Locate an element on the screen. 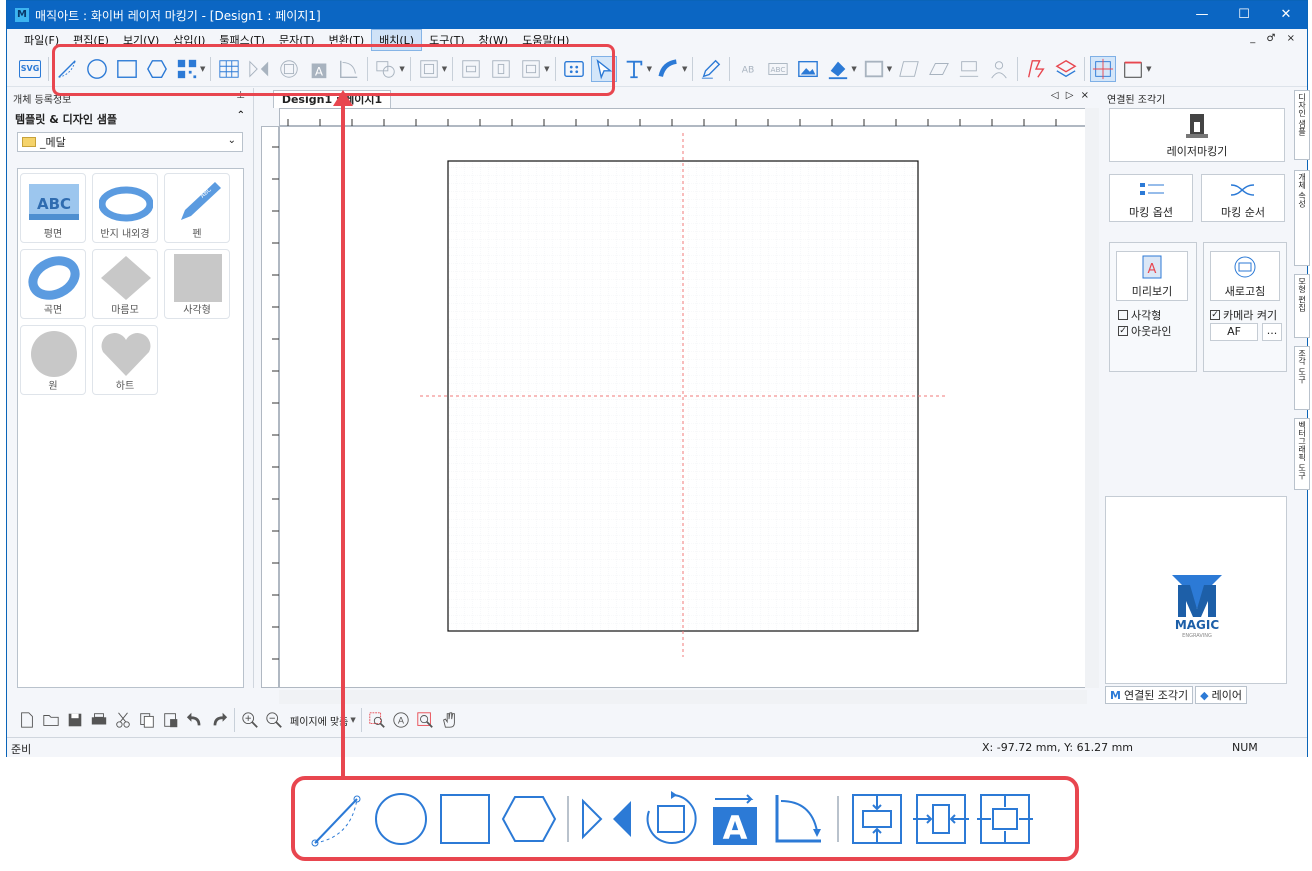  text-tool-button is located at coordinates (634, 69).